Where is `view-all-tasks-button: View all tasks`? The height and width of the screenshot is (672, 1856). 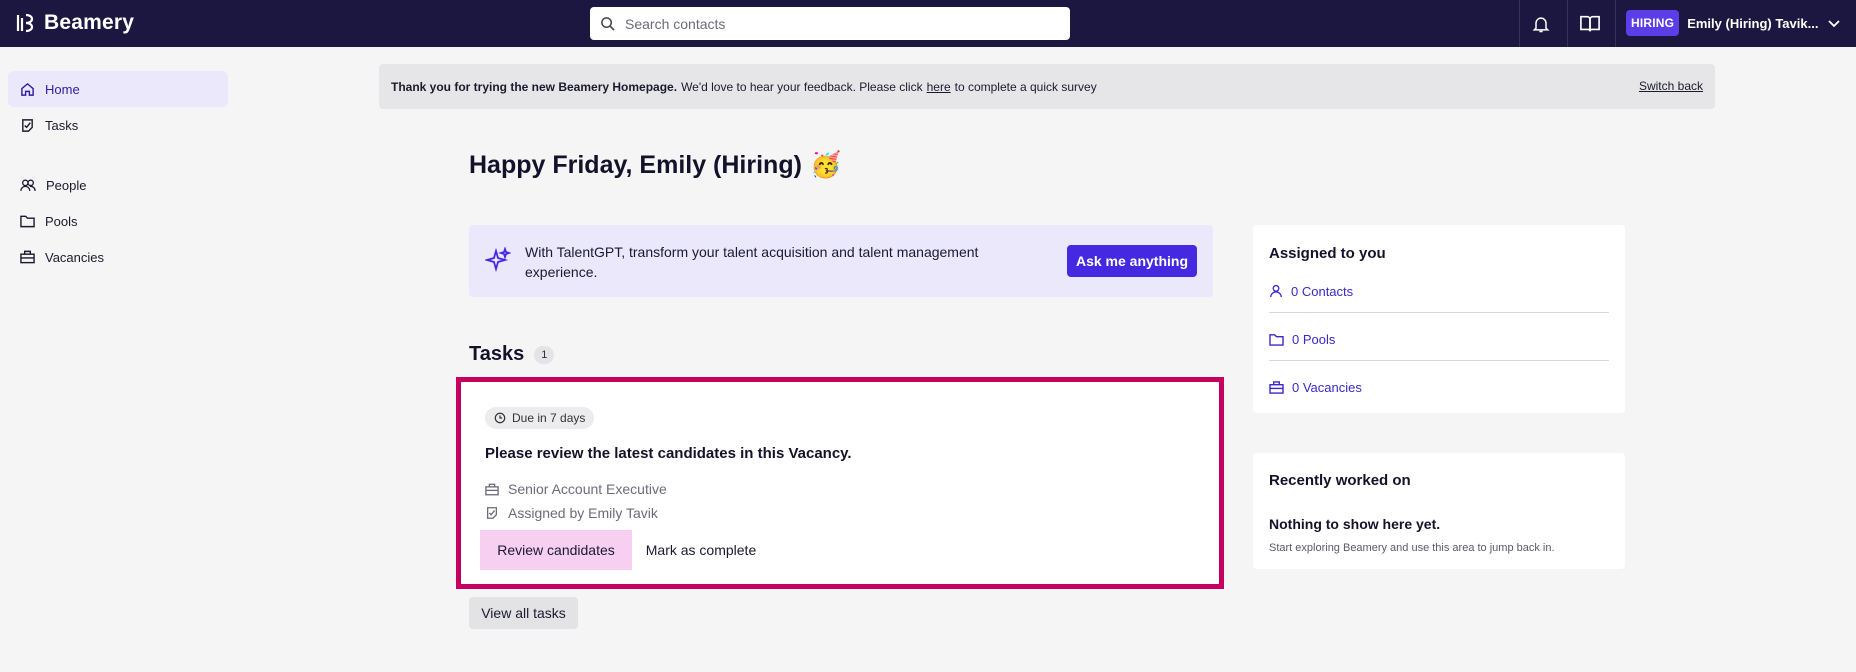
view-all-tasks-button: View all tasks is located at coordinates (523, 613).